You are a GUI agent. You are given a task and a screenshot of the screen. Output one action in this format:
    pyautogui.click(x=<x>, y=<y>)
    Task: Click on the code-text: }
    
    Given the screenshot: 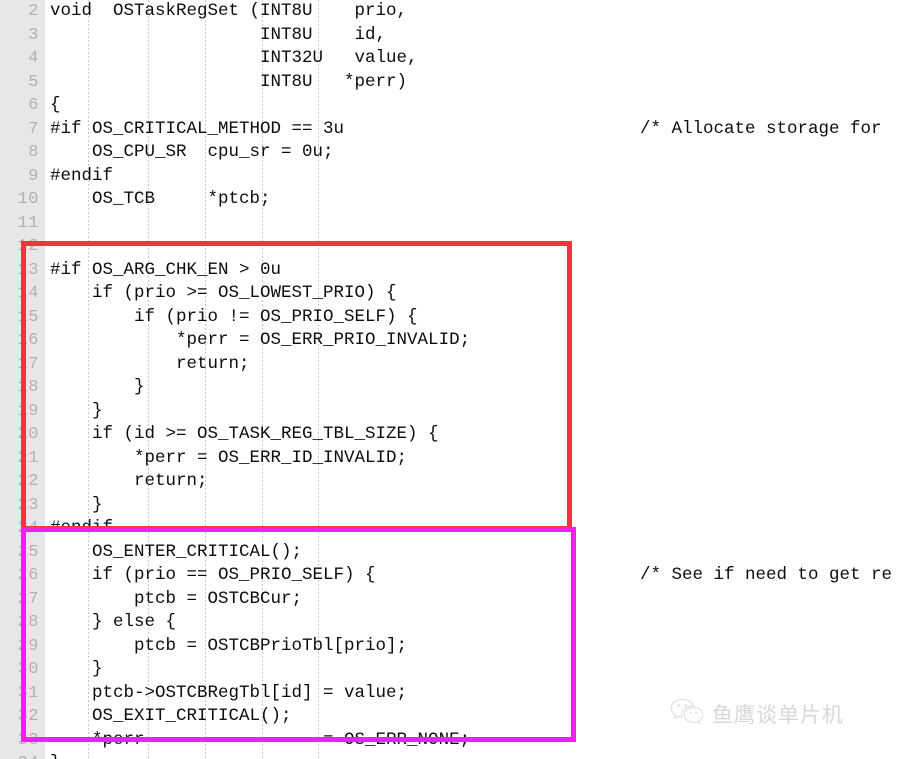 What is the action you would take?
    pyautogui.click(x=55, y=755)
    